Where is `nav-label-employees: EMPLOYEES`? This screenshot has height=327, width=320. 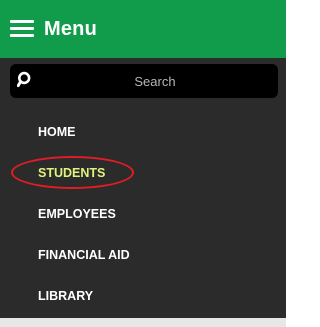
nav-label-employees: EMPLOYEES is located at coordinates (77, 214).